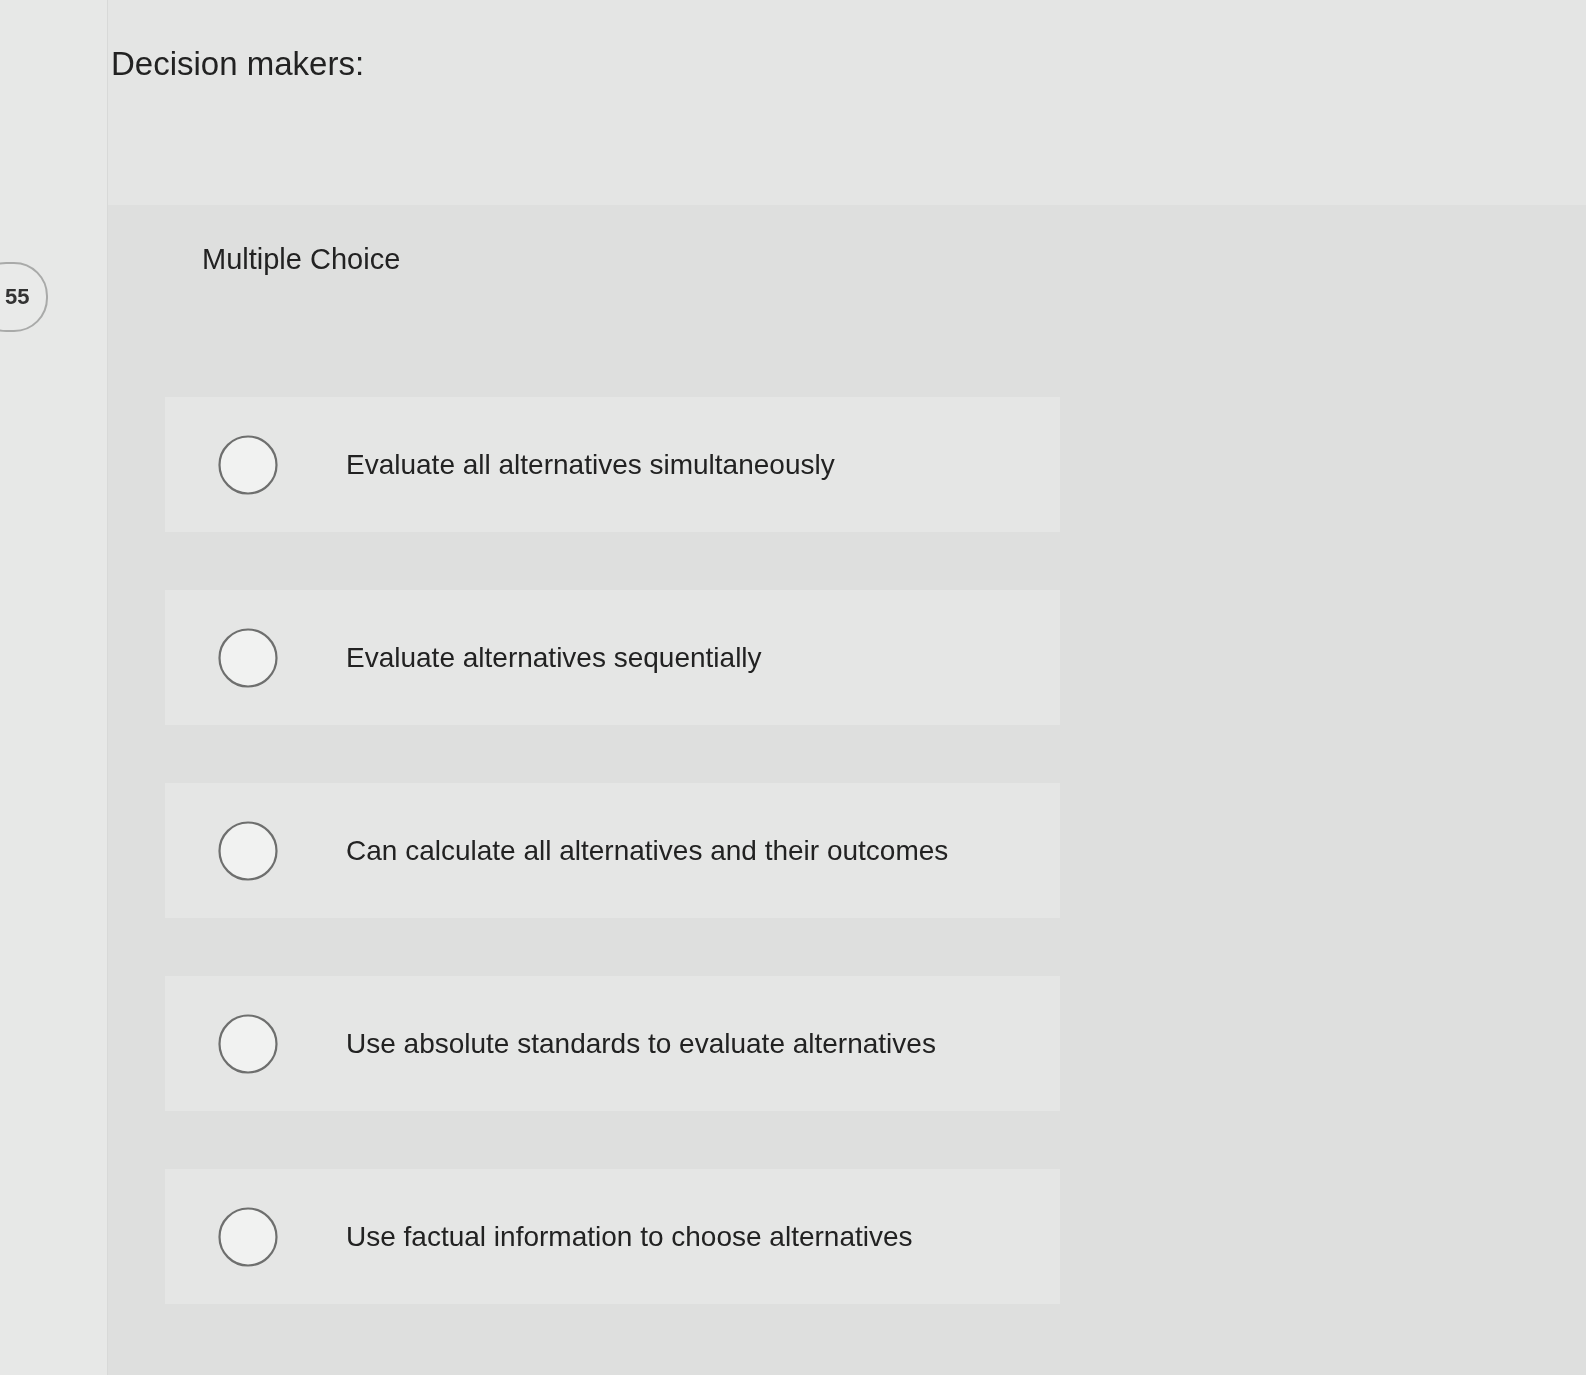  Describe the element at coordinates (612, 850) in the screenshot. I see `answer-option: Can calculate all alternatives and their outcomes` at that location.